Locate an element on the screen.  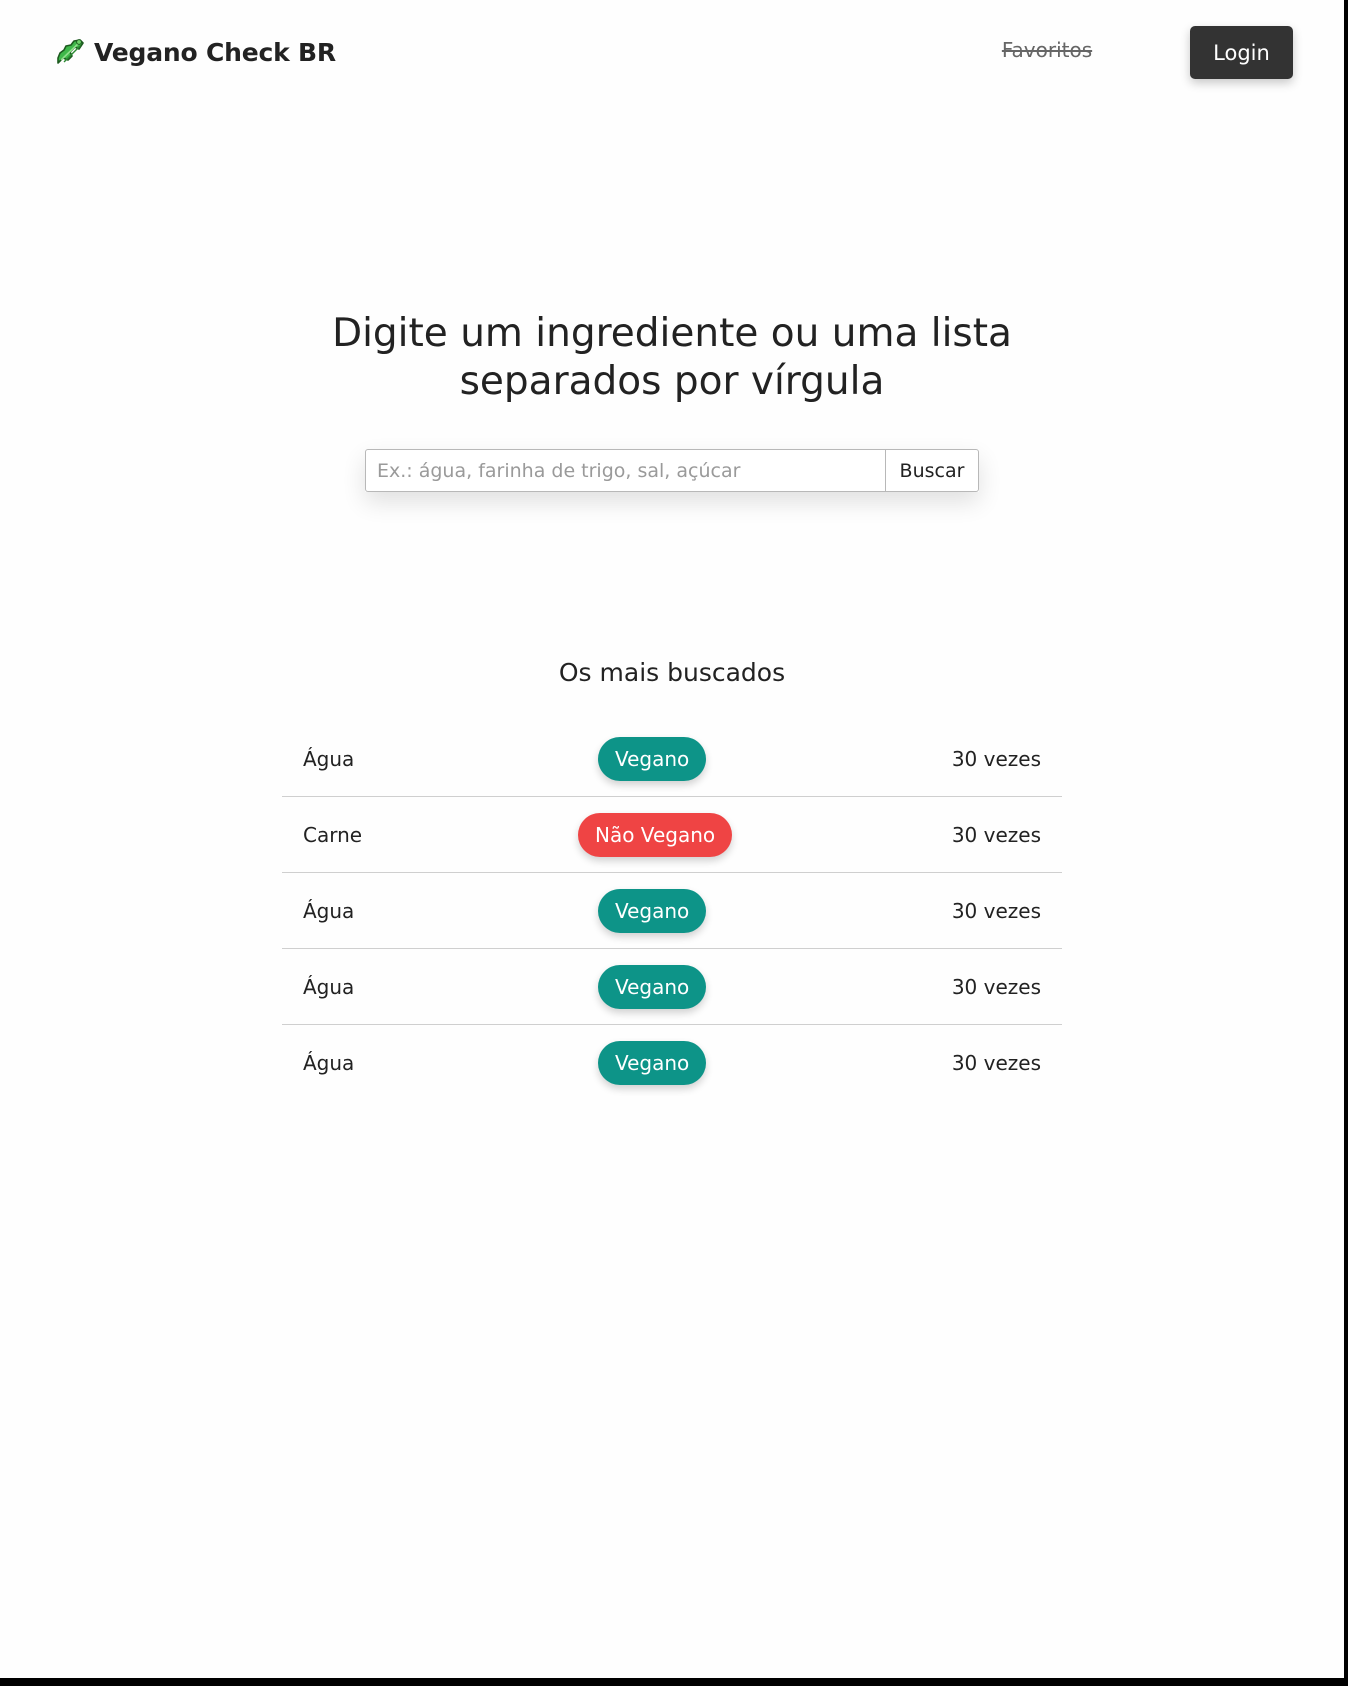
search-button: Buscar is located at coordinates (932, 470).